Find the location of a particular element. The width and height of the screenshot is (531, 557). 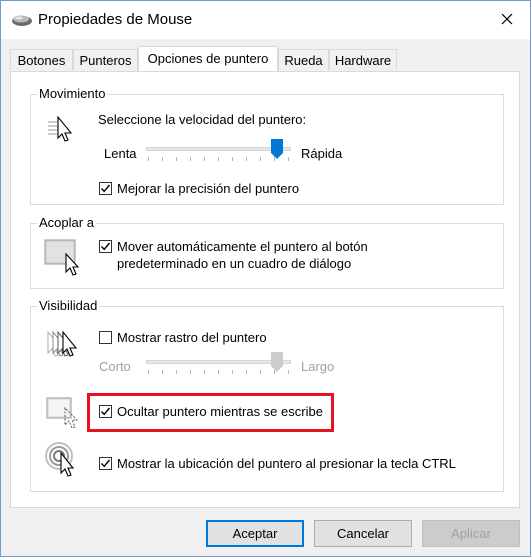

snap-label-line2: predeterminado en un cuadro de diálogo is located at coordinates (234, 263).